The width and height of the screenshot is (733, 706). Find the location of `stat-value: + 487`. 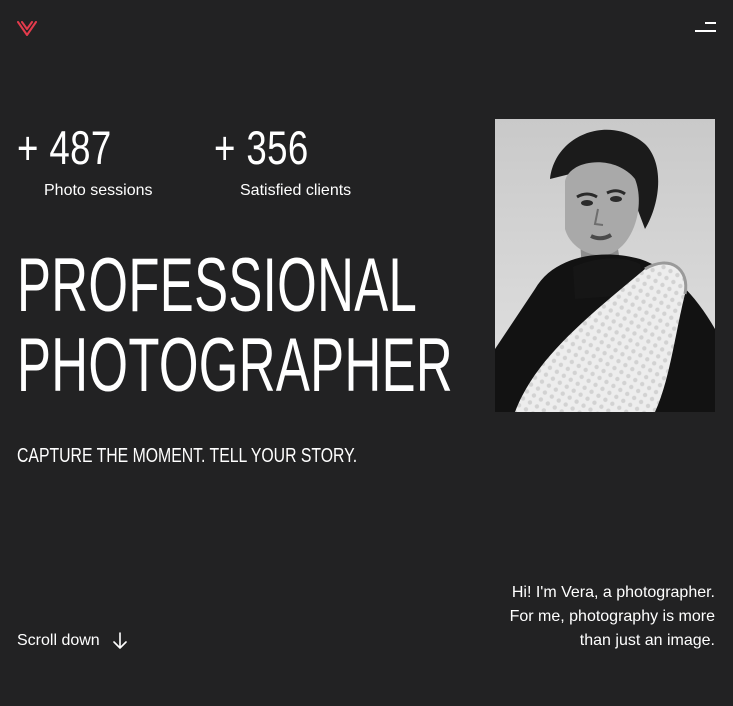

stat-value: + 487 is located at coordinates (64, 147).